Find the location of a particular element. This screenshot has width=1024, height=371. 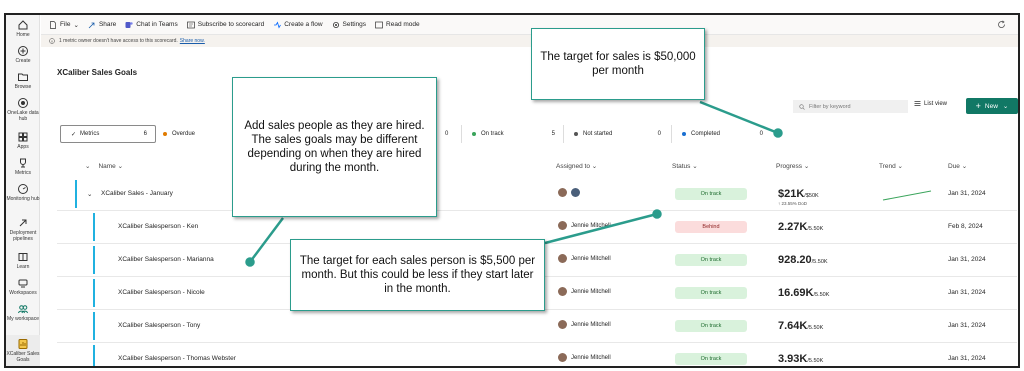

rail-browse: Browse is located at coordinates (23, 80).